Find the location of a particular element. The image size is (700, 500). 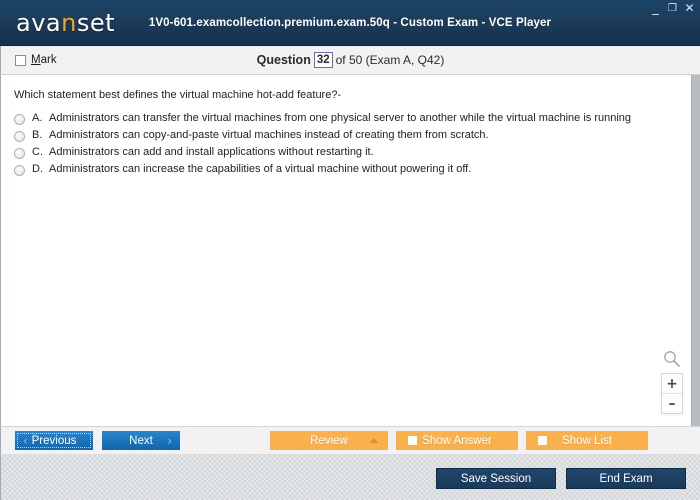

previous-button-label: Previous is located at coordinates (54, 440).